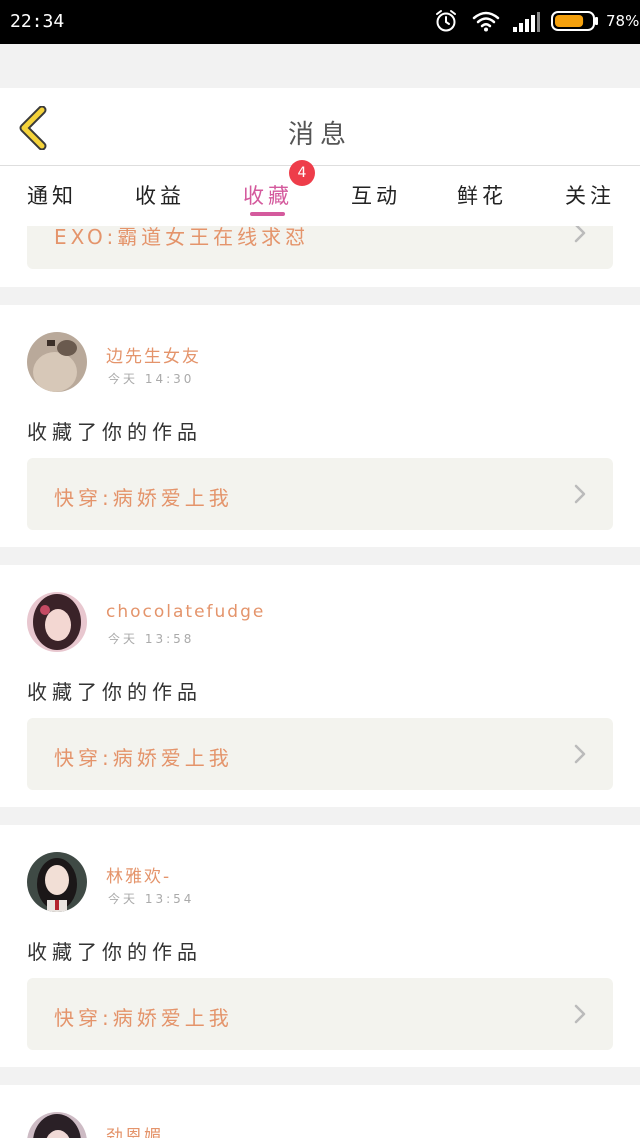 The image size is (640, 1138). Describe the element at coordinates (138, 874) in the screenshot. I see `username: 林雅欢-` at that location.